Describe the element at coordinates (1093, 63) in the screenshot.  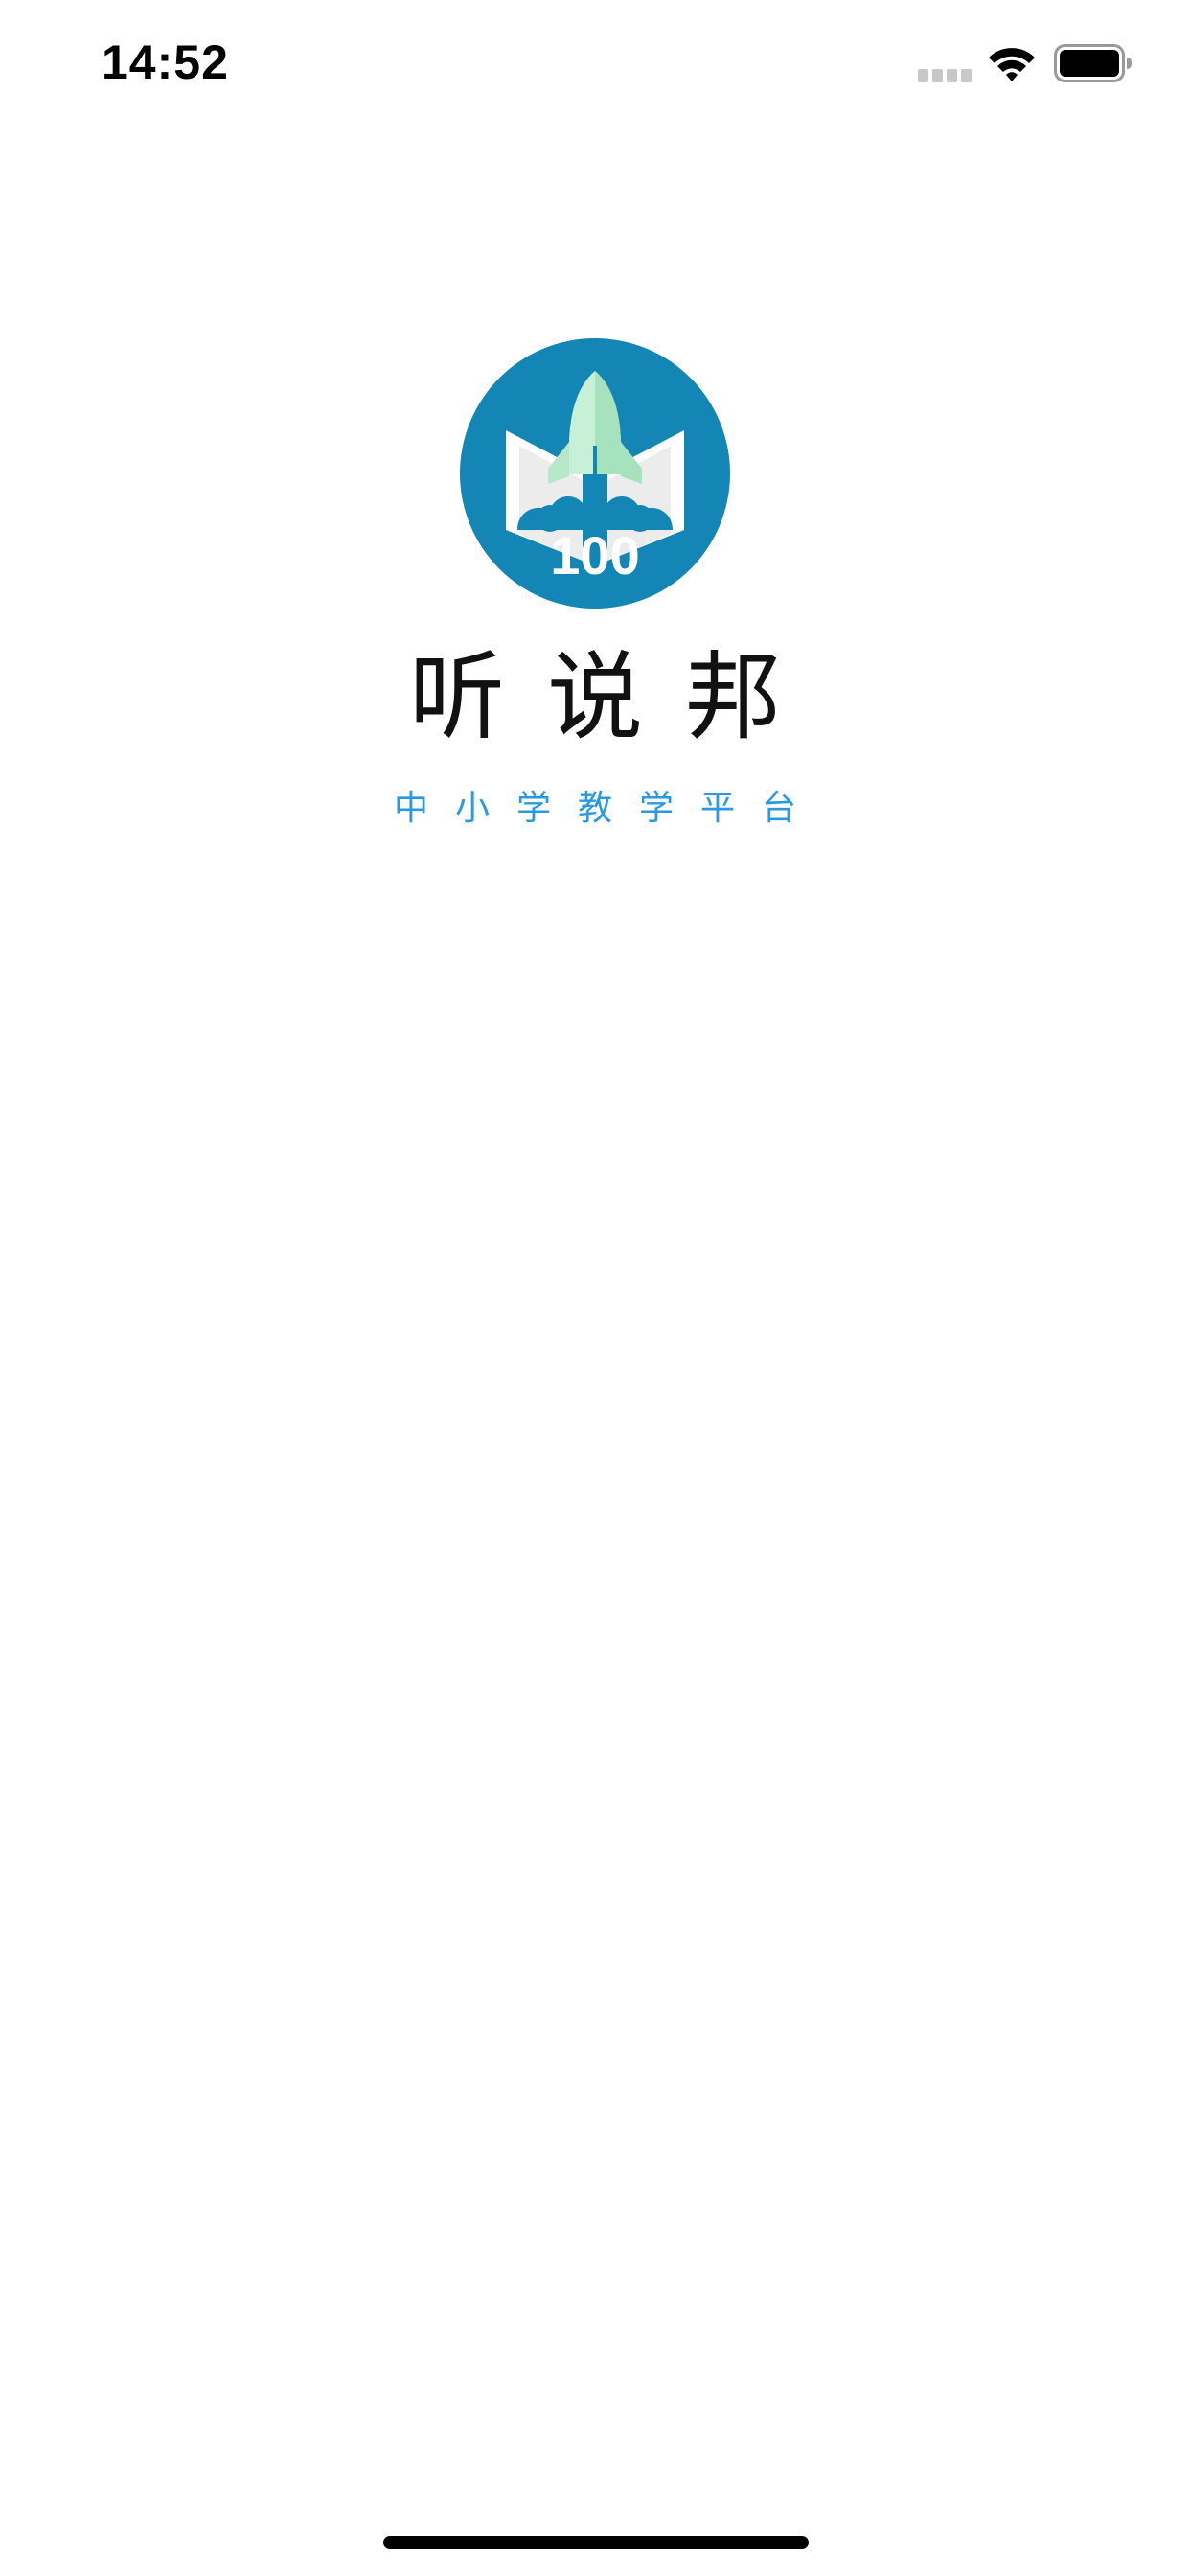
I see `battery-icon` at that location.